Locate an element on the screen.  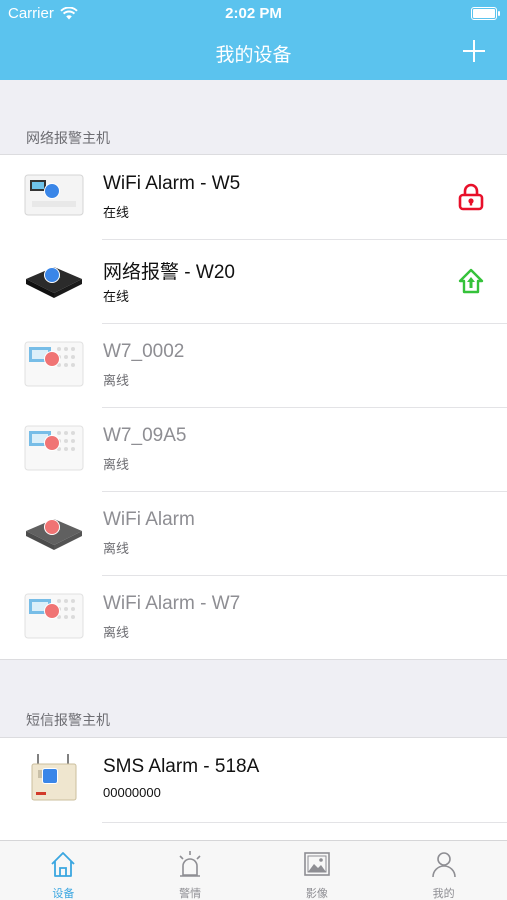
tab-images: 影像 is located at coordinates (317, 870).